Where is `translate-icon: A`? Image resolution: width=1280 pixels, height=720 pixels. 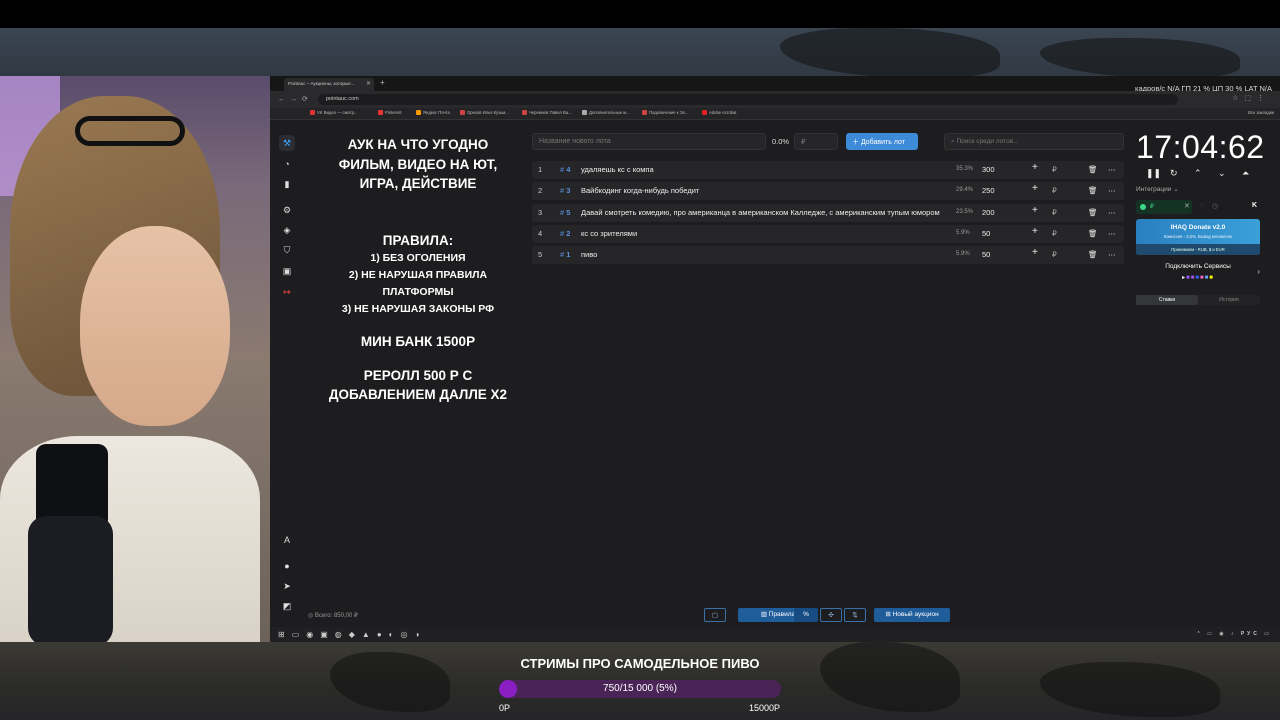
translate-icon: A is located at coordinates (287, 540).